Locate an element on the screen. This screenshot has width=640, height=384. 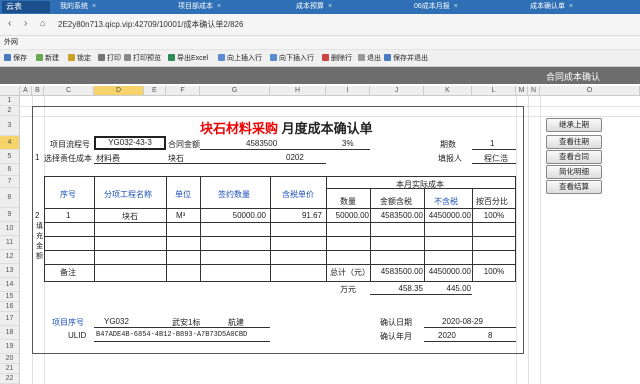
col-header-g: G is located at coordinates (235, 91).